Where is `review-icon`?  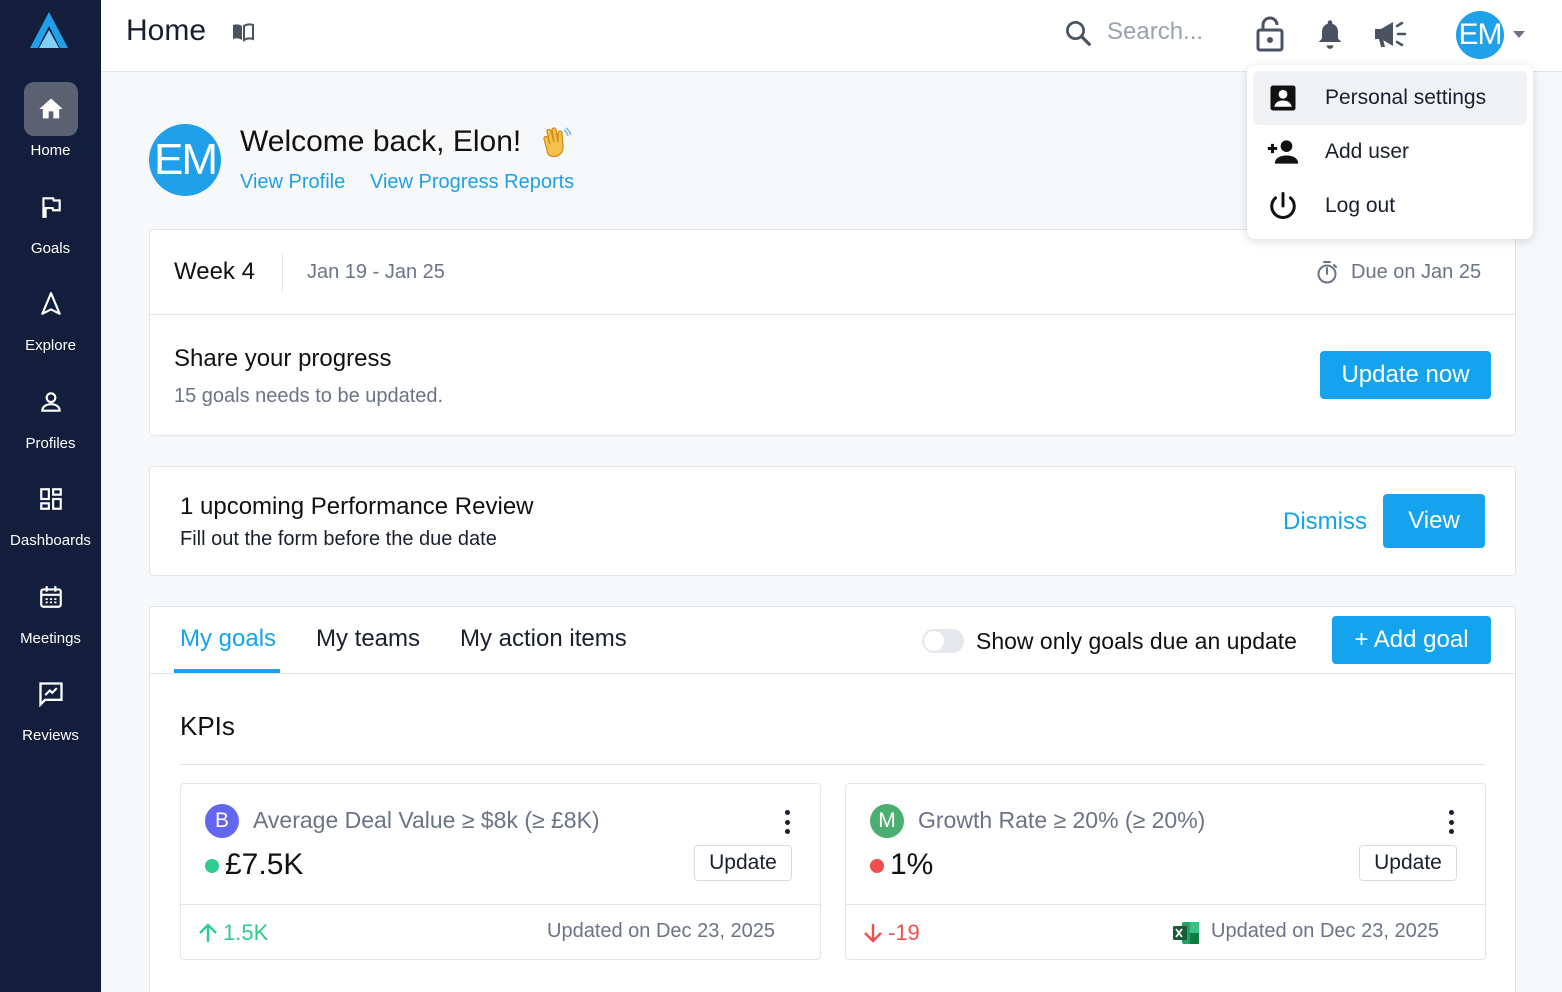 review-icon is located at coordinates (51, 694).